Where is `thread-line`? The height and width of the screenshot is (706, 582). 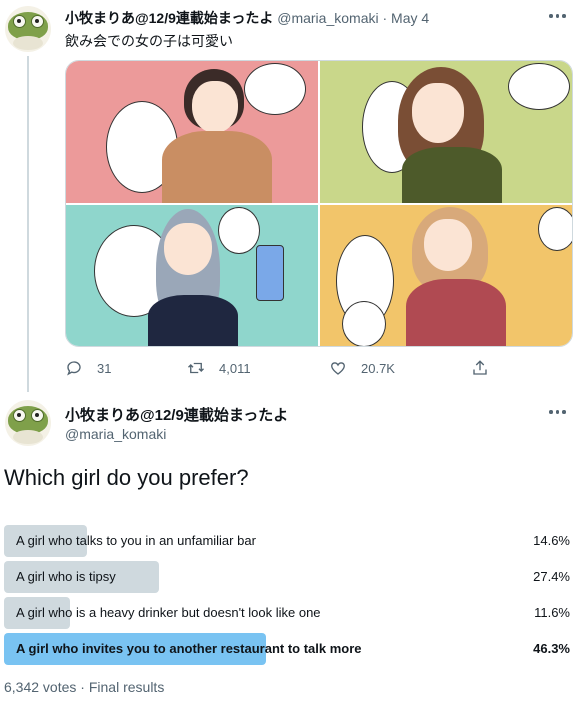
thread-line is located at coordinates (28, 224).